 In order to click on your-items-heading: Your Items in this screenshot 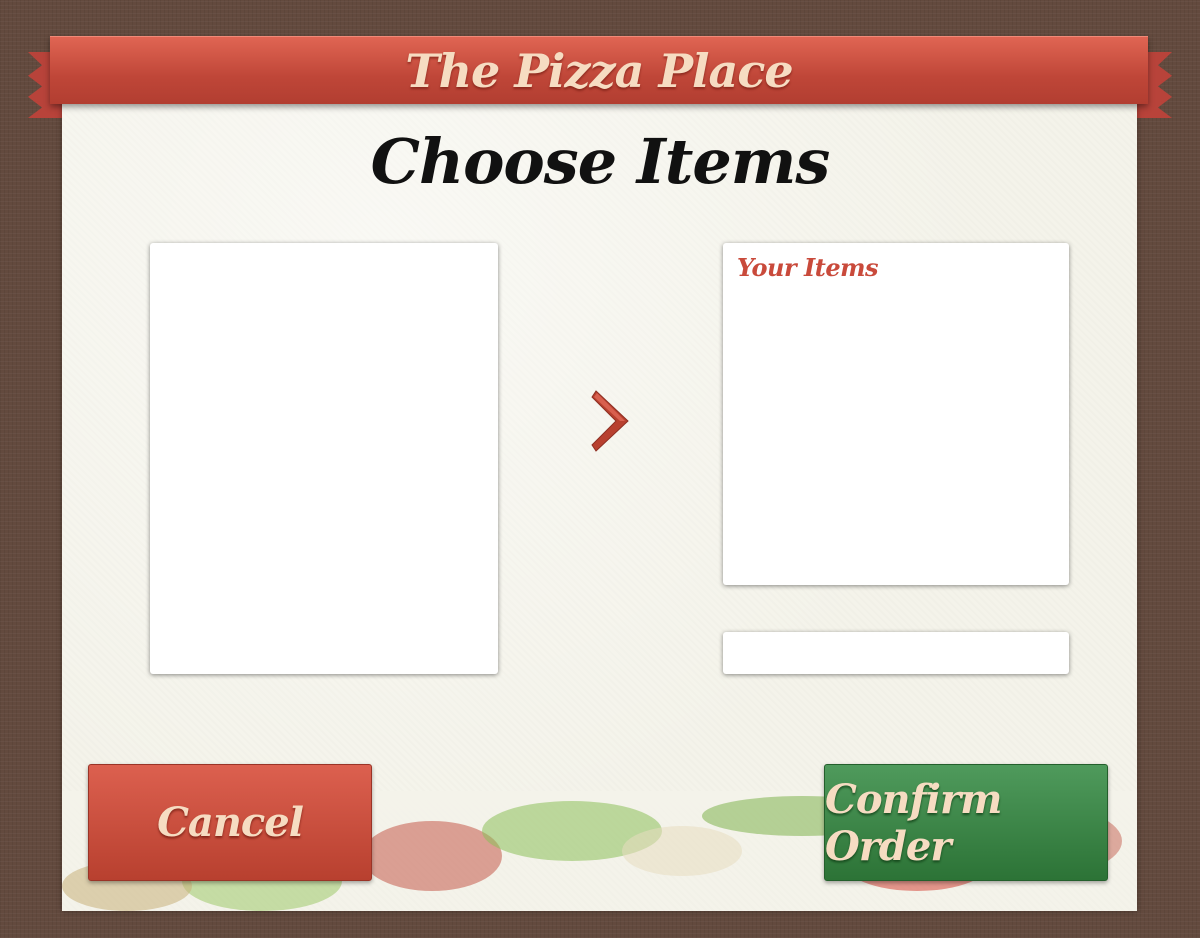, I will do `click(808, 267)`.